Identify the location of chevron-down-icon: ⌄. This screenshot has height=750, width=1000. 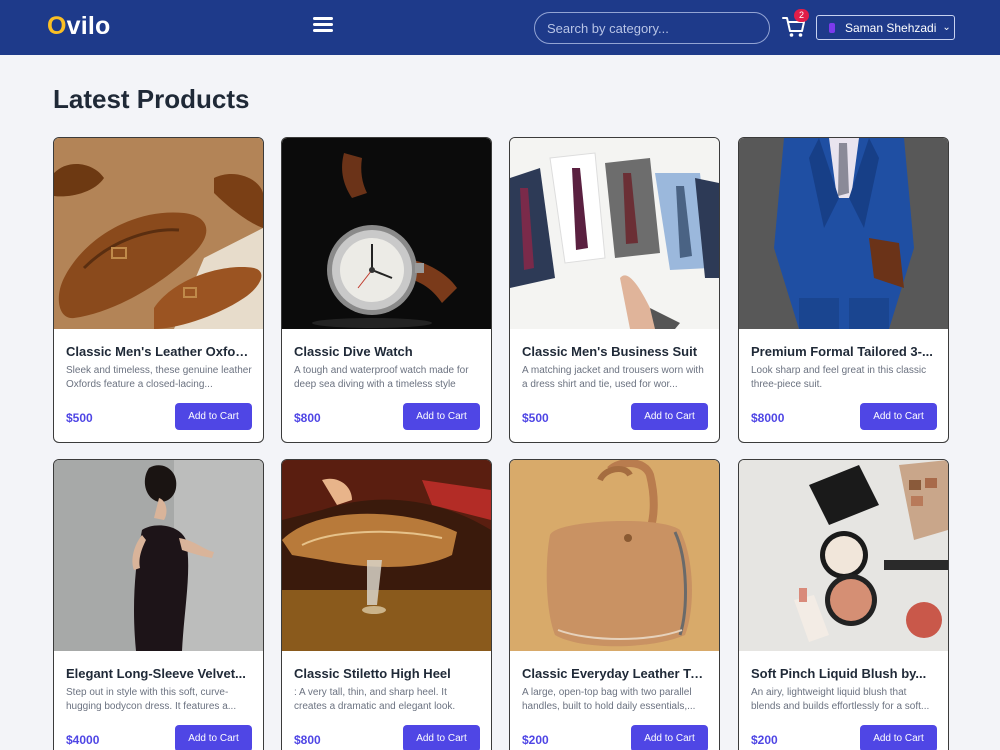
(946, 27).